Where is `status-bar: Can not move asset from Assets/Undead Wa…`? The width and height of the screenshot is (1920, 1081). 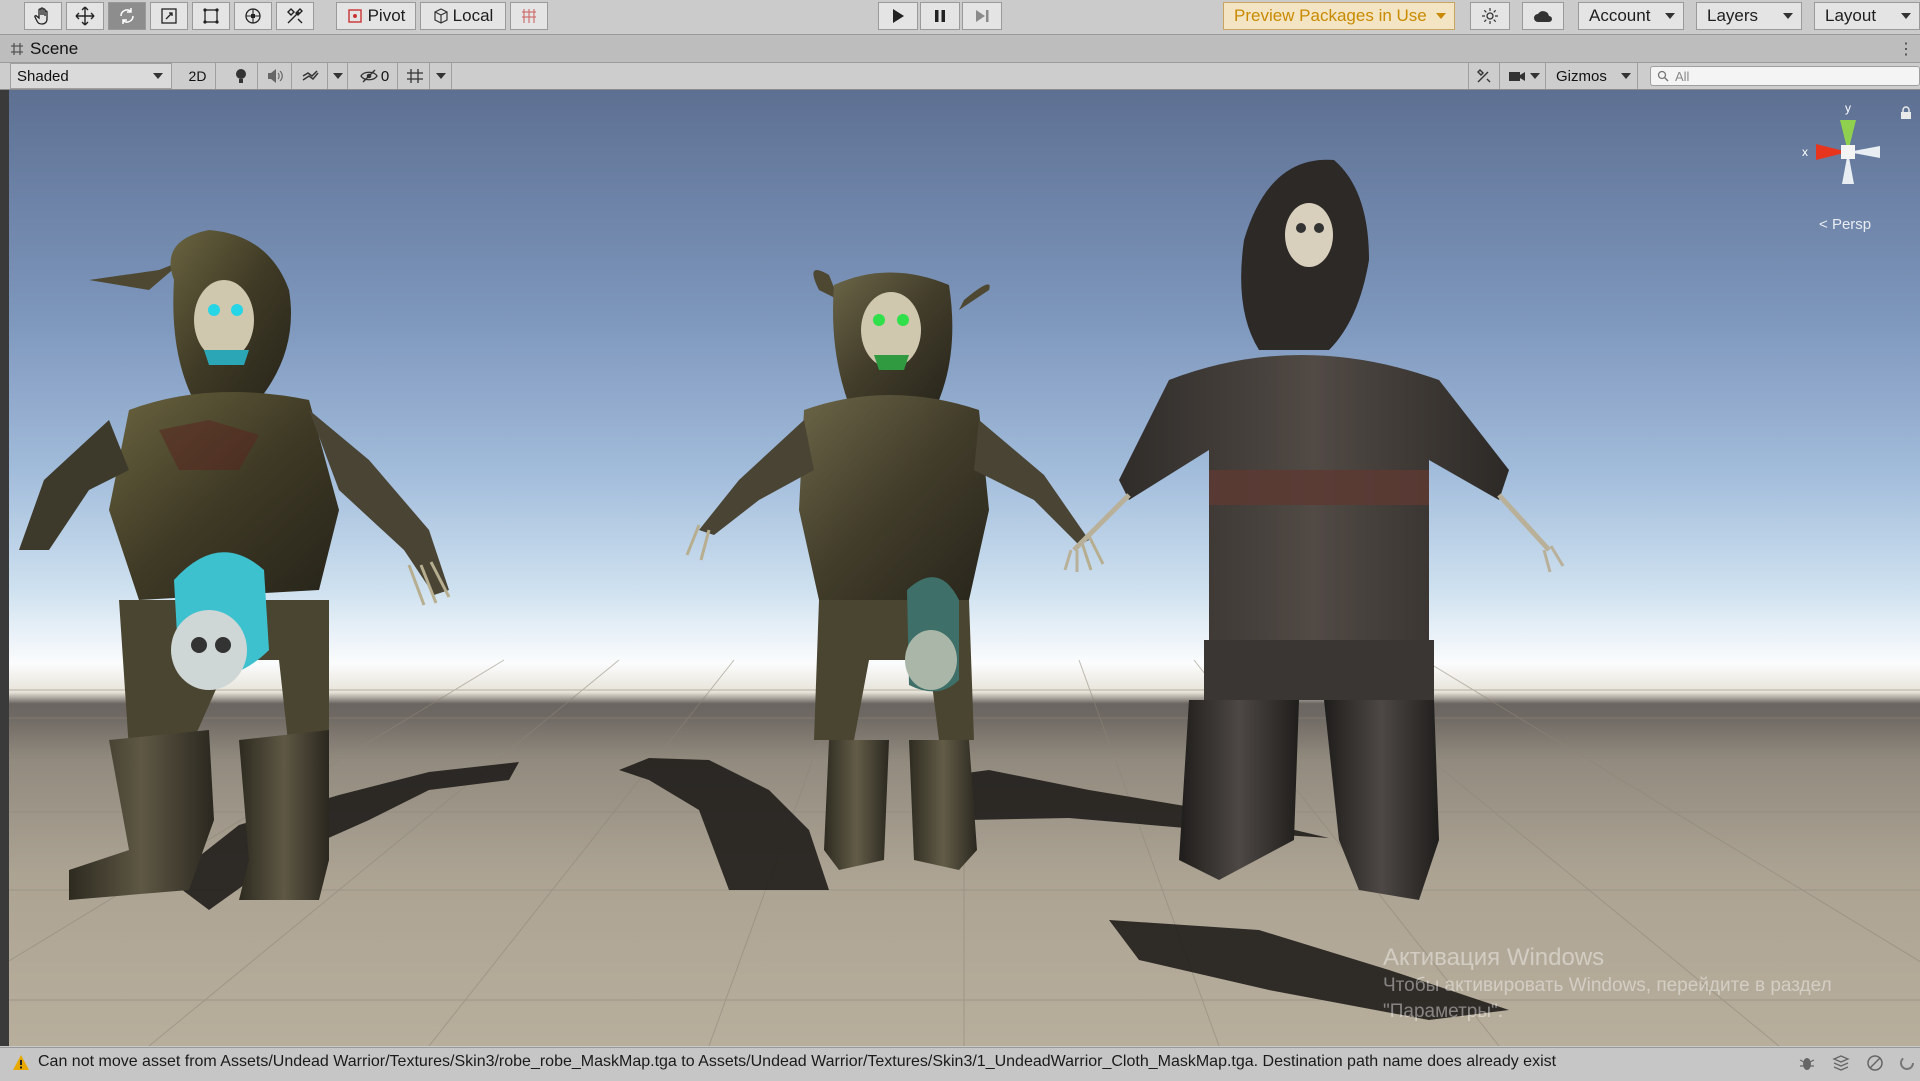
status-bar: Can not move asset from Assets/Undead Wa… is located at coordinates (960, 1064).